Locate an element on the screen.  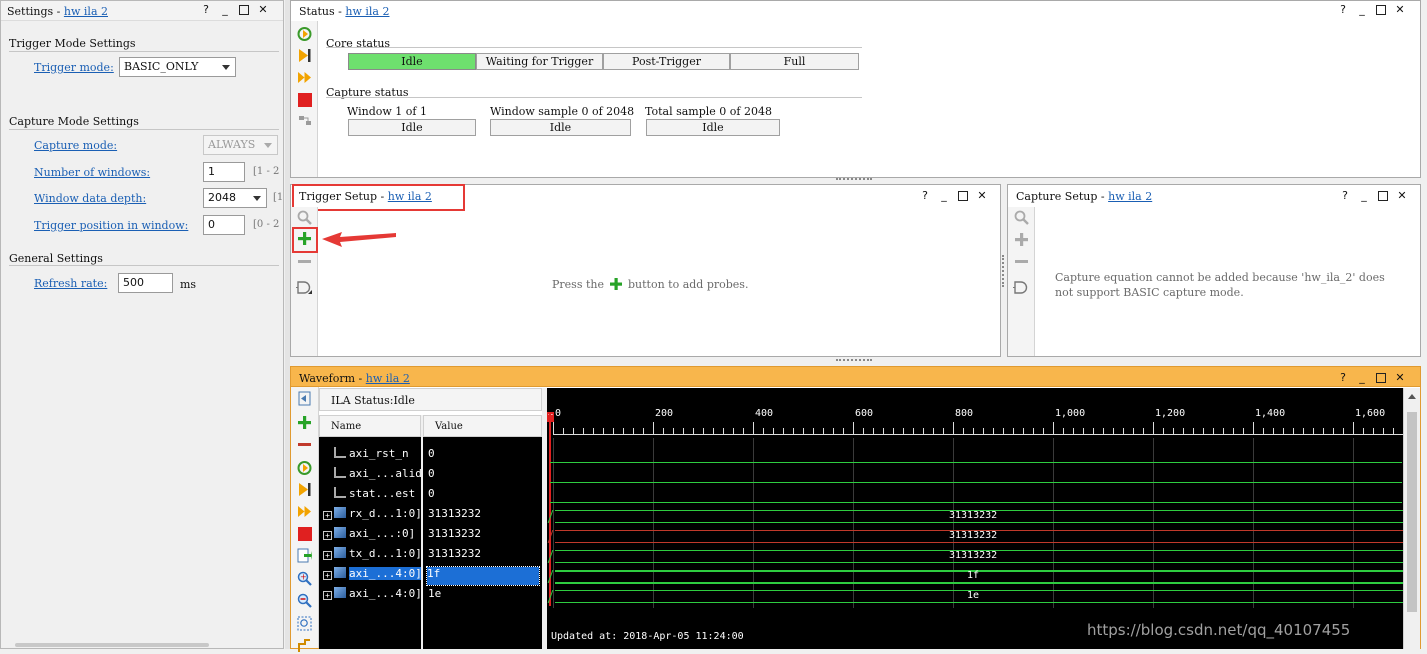
refresh-rate-input: 500 is located at coordinates (145, 283).